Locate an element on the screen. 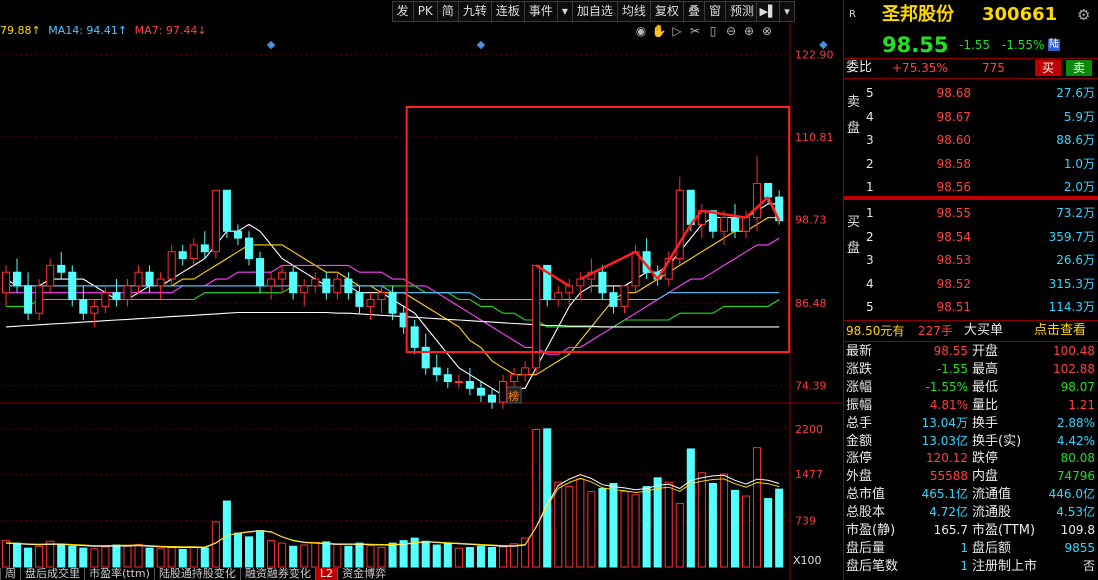 Image resolution: width=1098 pixels, height=580 pixels. stat-value: 74796 is located at coordinates (1075, 476).